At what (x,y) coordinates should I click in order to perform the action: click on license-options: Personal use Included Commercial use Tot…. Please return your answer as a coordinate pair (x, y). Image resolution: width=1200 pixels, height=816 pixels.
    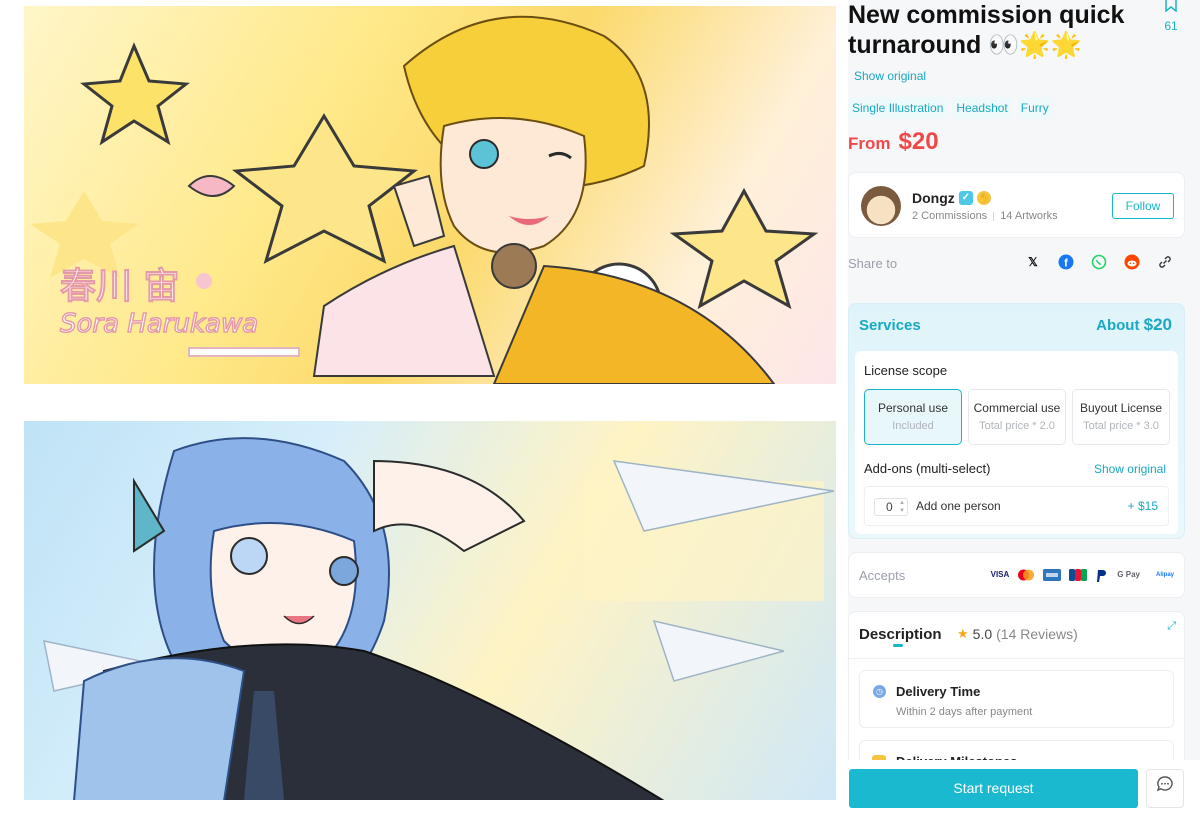
    Looking at the image, I should click on (1017, 417).